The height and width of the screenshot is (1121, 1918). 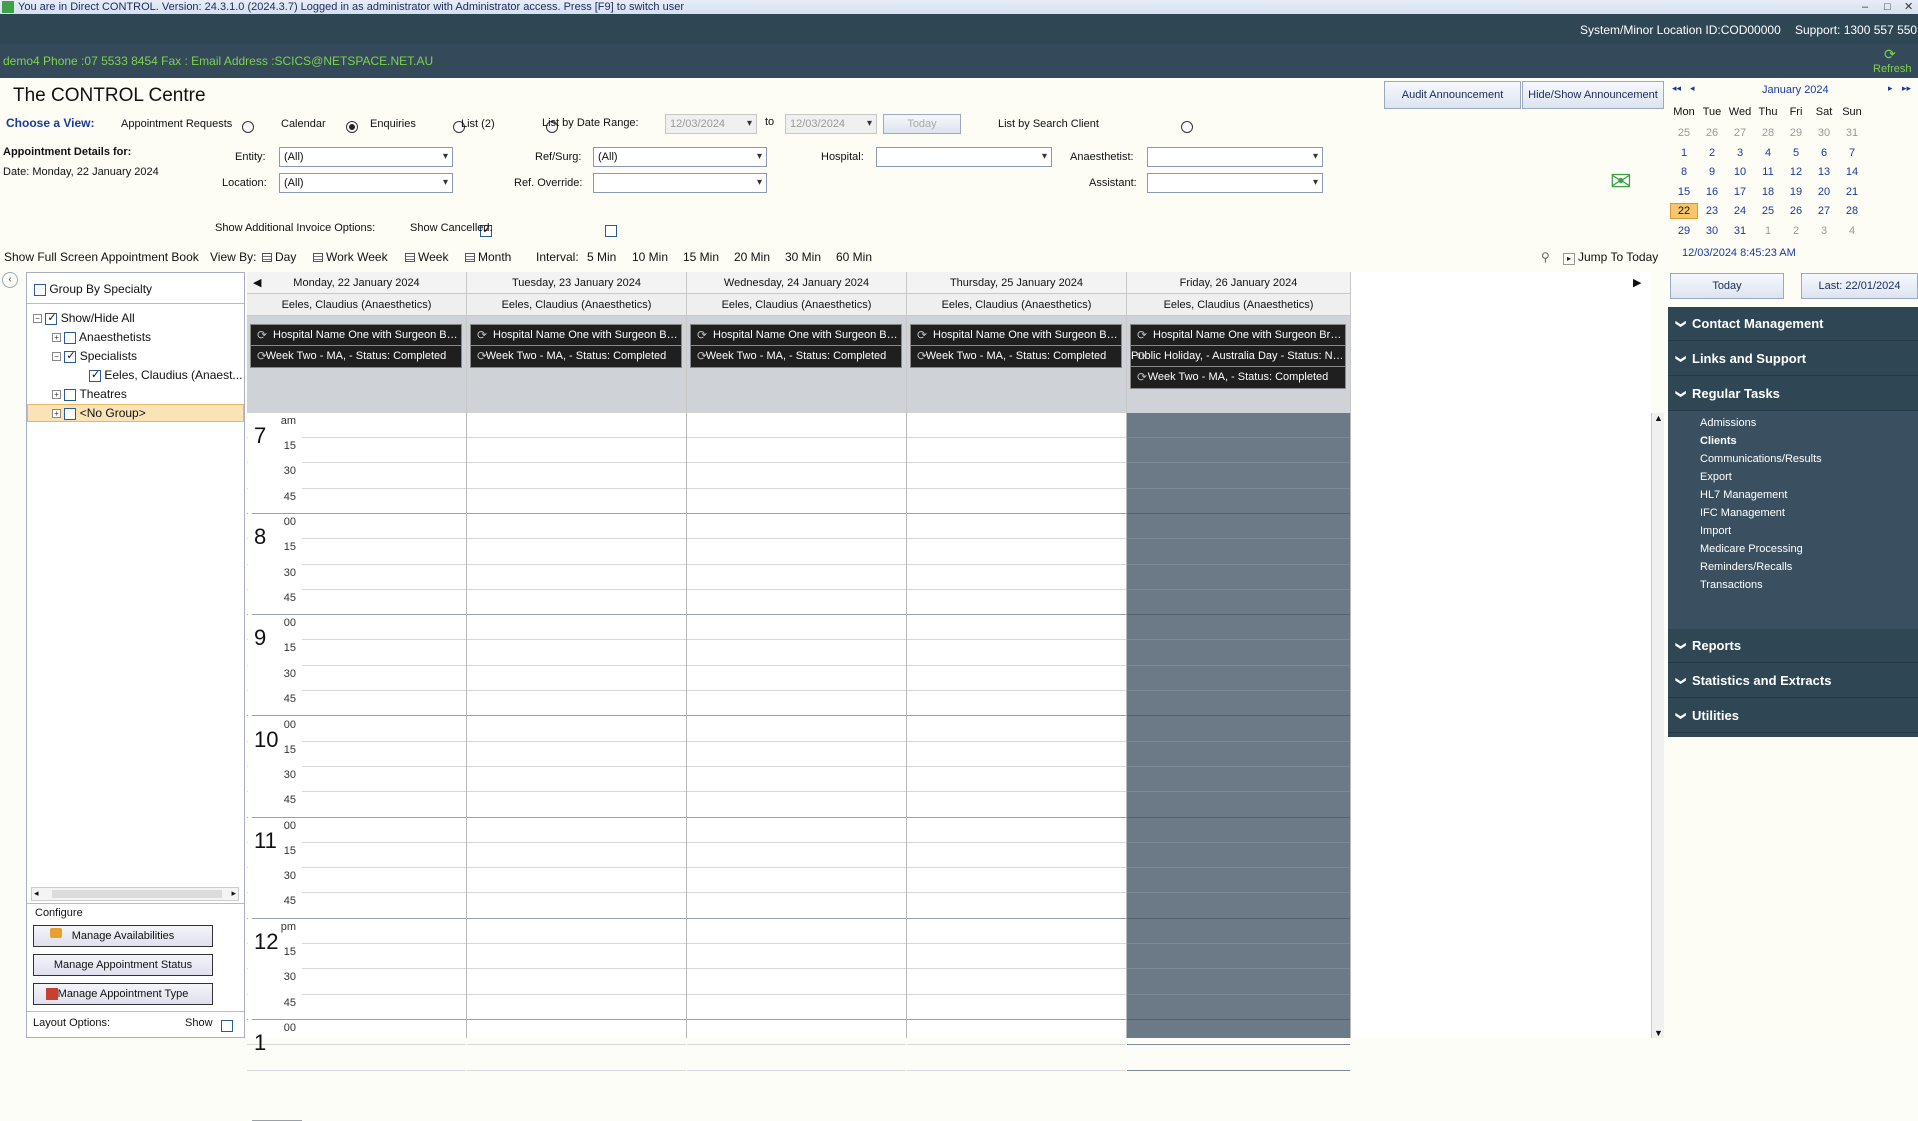 What do you see at coordinates (1796, 153) in the screenshot?
I see `minical-day: 5` at bounding box center [1796, 153].